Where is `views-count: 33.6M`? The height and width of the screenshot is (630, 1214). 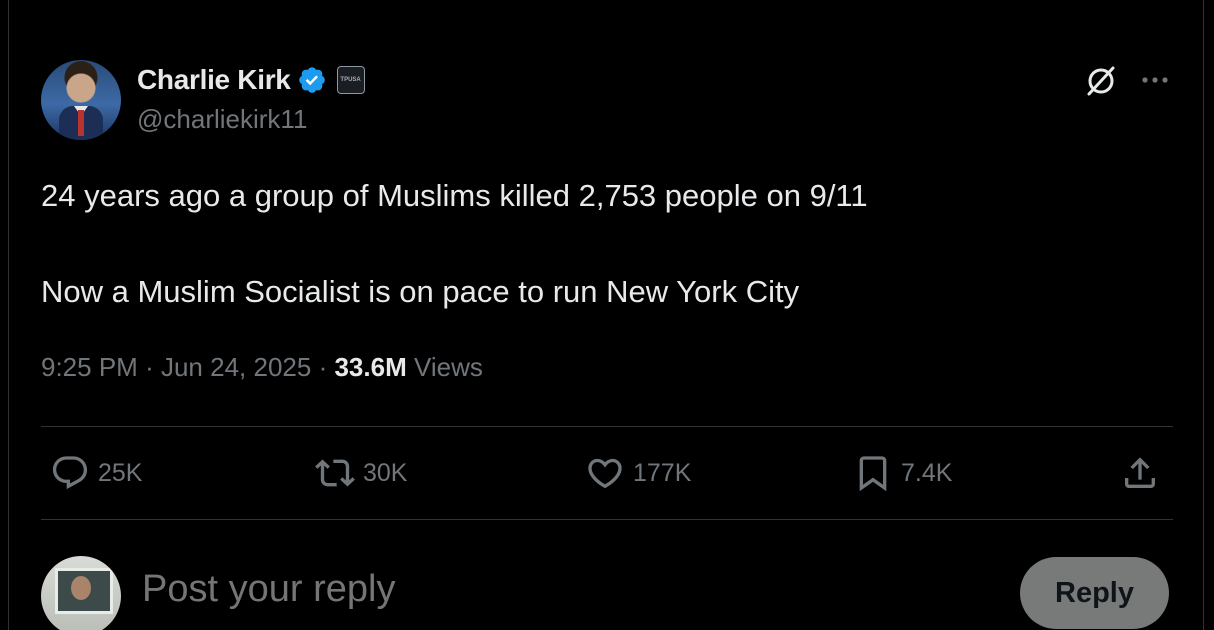
views-count: 33.6M is located at coordinates (370, 367).